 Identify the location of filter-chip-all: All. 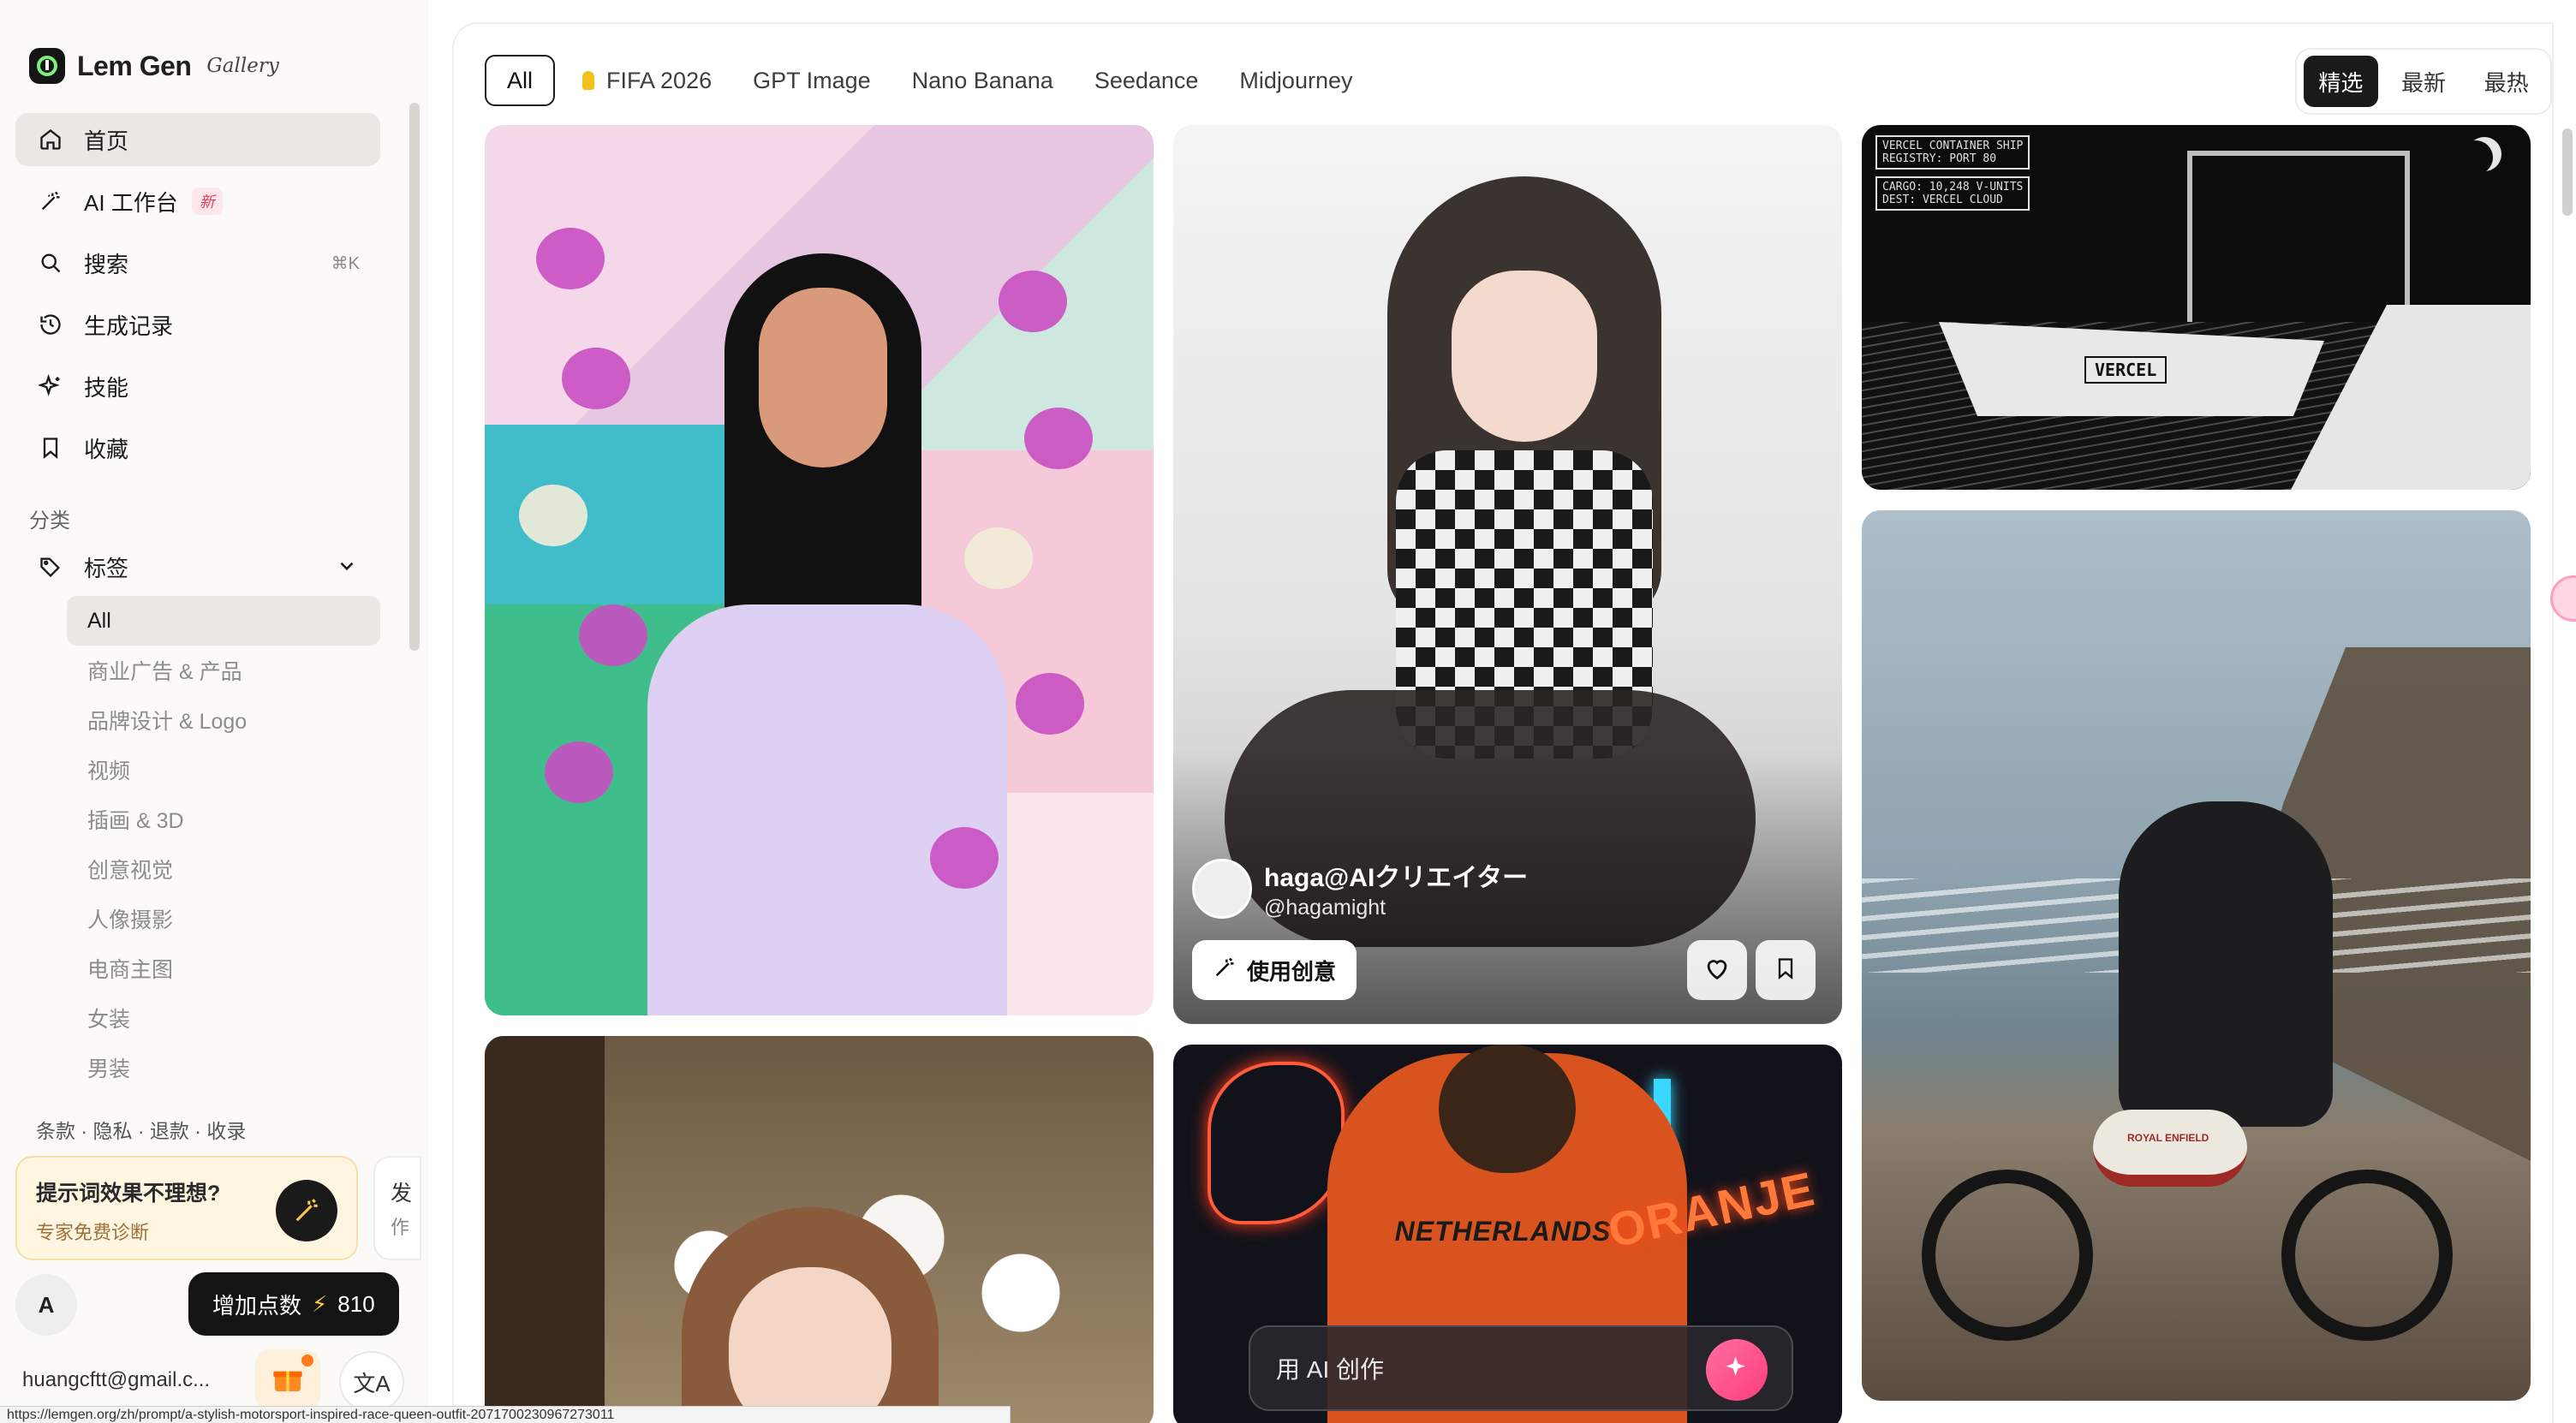
(520, 80).